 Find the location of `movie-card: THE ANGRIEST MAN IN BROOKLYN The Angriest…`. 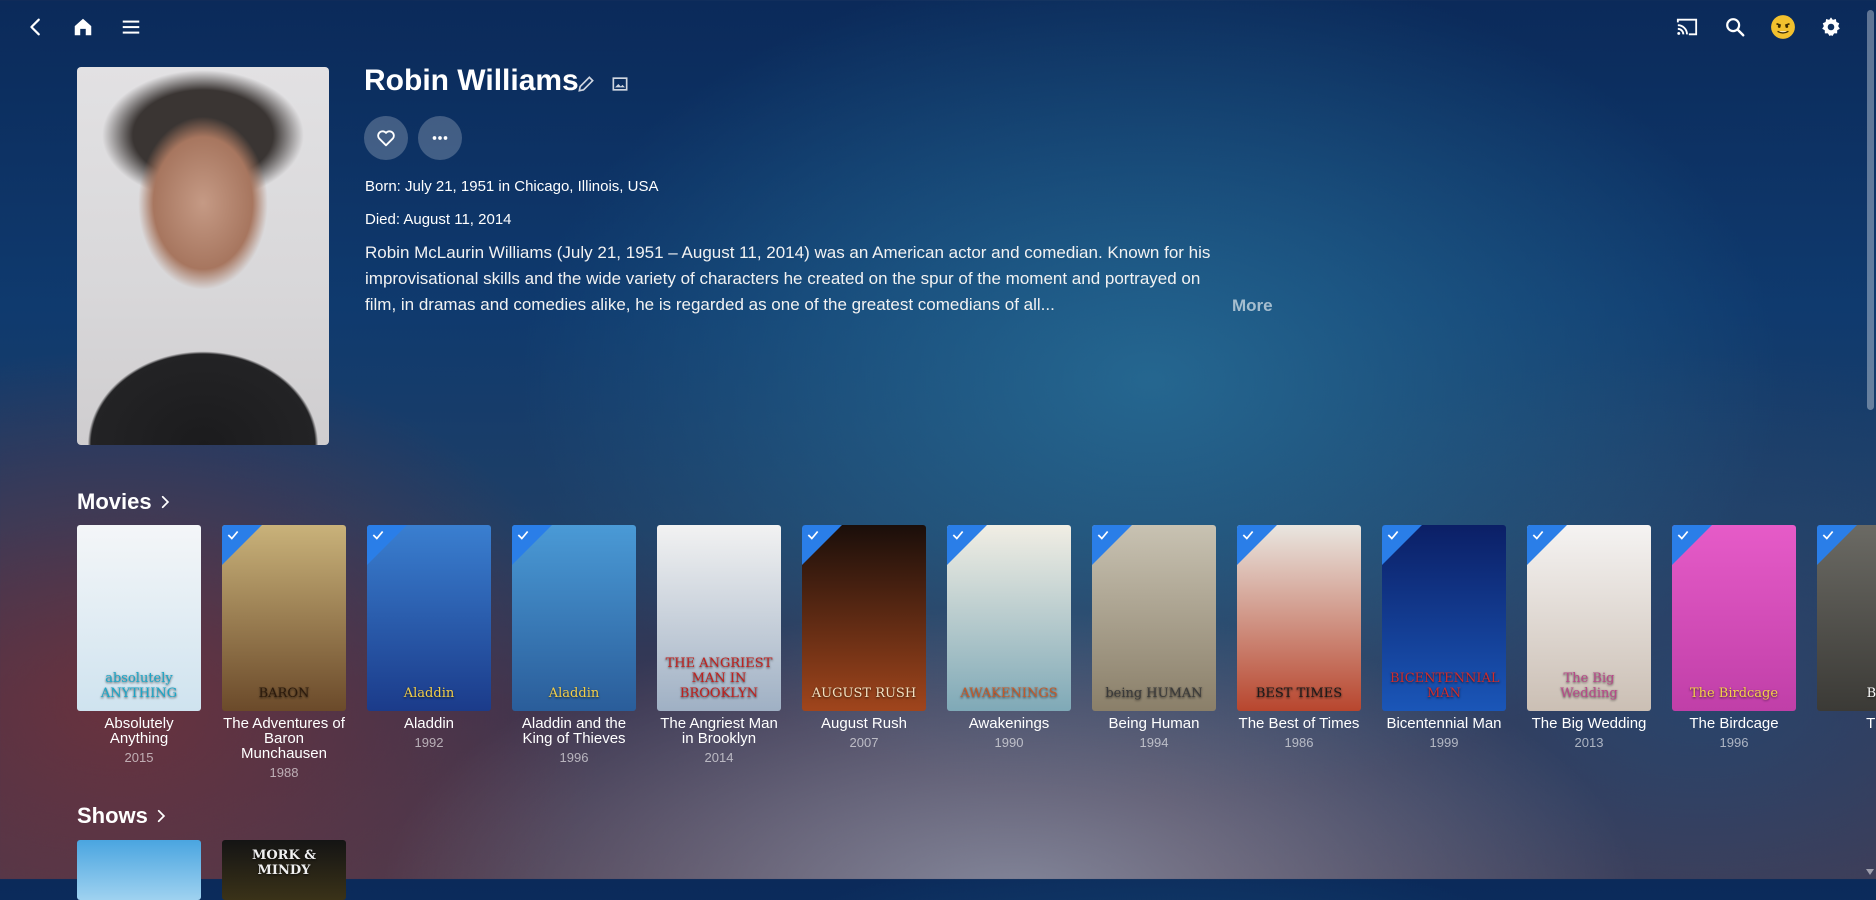

movie-card: THE ANGRIEST MAN IN BROOKLYN The Angriest… is located at coordinates (719, 645).